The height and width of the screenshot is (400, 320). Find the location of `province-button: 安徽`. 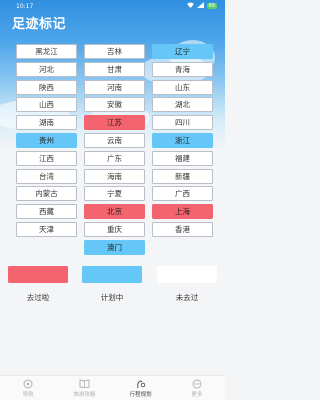

province-button: 安徽 is located at coordinates (114, 105).